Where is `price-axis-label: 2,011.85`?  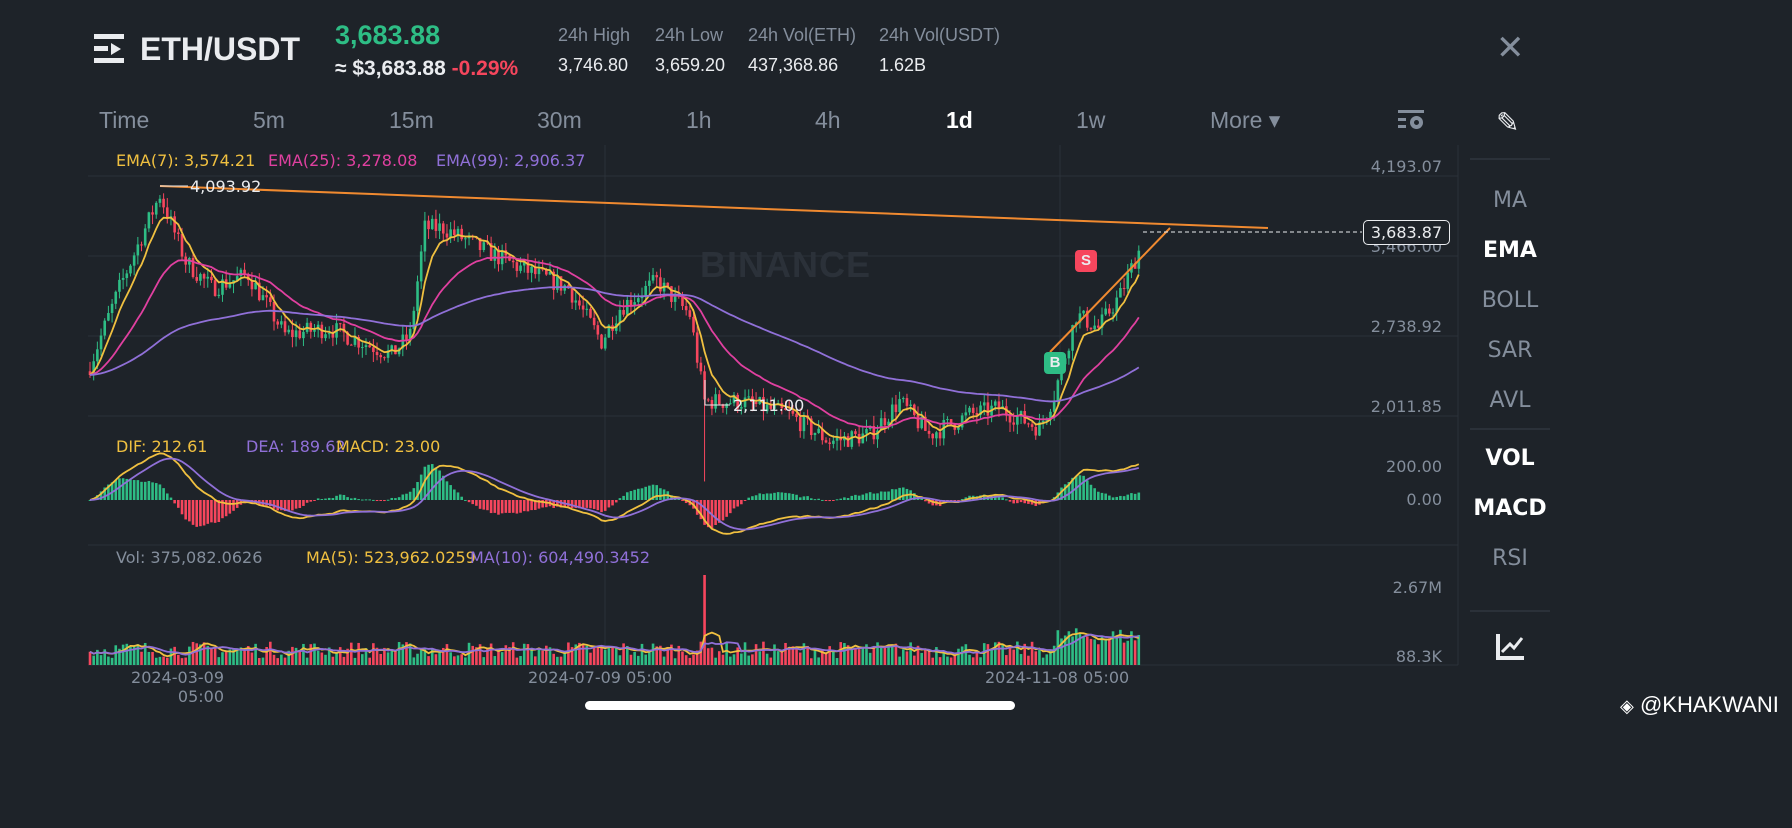 price-axis-label: 2,011.85 is located at coordinates (1406, 406).